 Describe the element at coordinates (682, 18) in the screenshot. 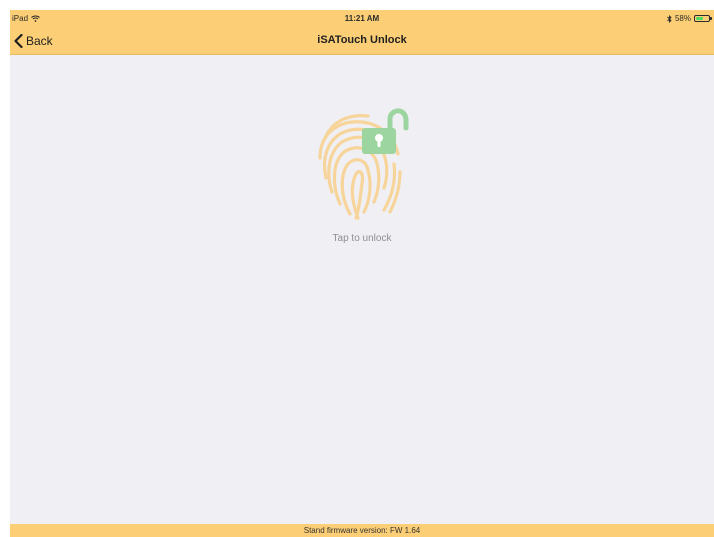

I see `battery-percent: 58%` at that location.